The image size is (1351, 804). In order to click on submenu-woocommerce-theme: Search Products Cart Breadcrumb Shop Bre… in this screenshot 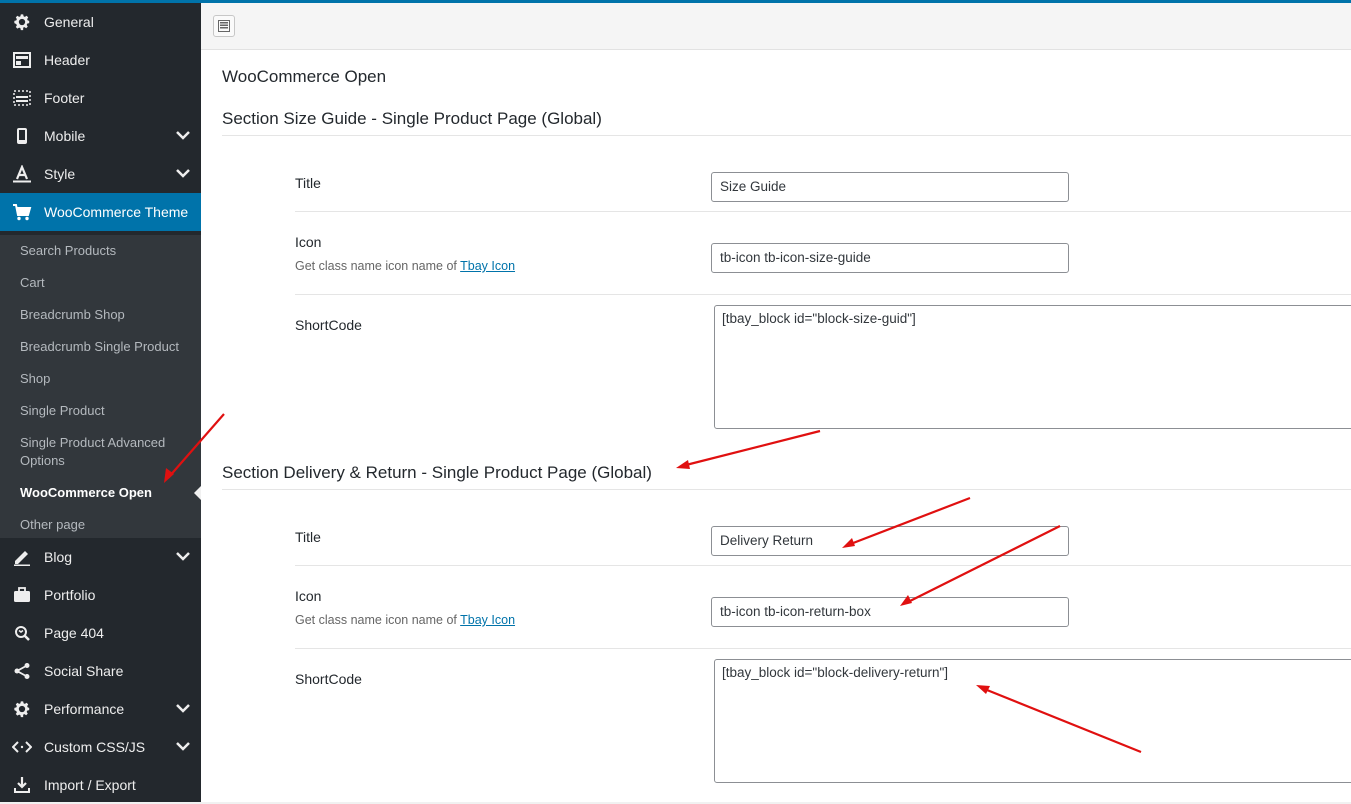, I will do `click(100, 386)`.